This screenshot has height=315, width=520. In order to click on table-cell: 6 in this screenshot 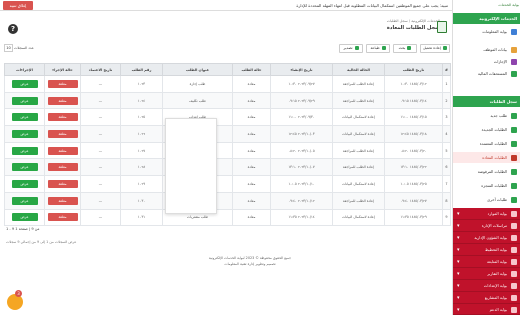, I will do `click(446, 167)`.